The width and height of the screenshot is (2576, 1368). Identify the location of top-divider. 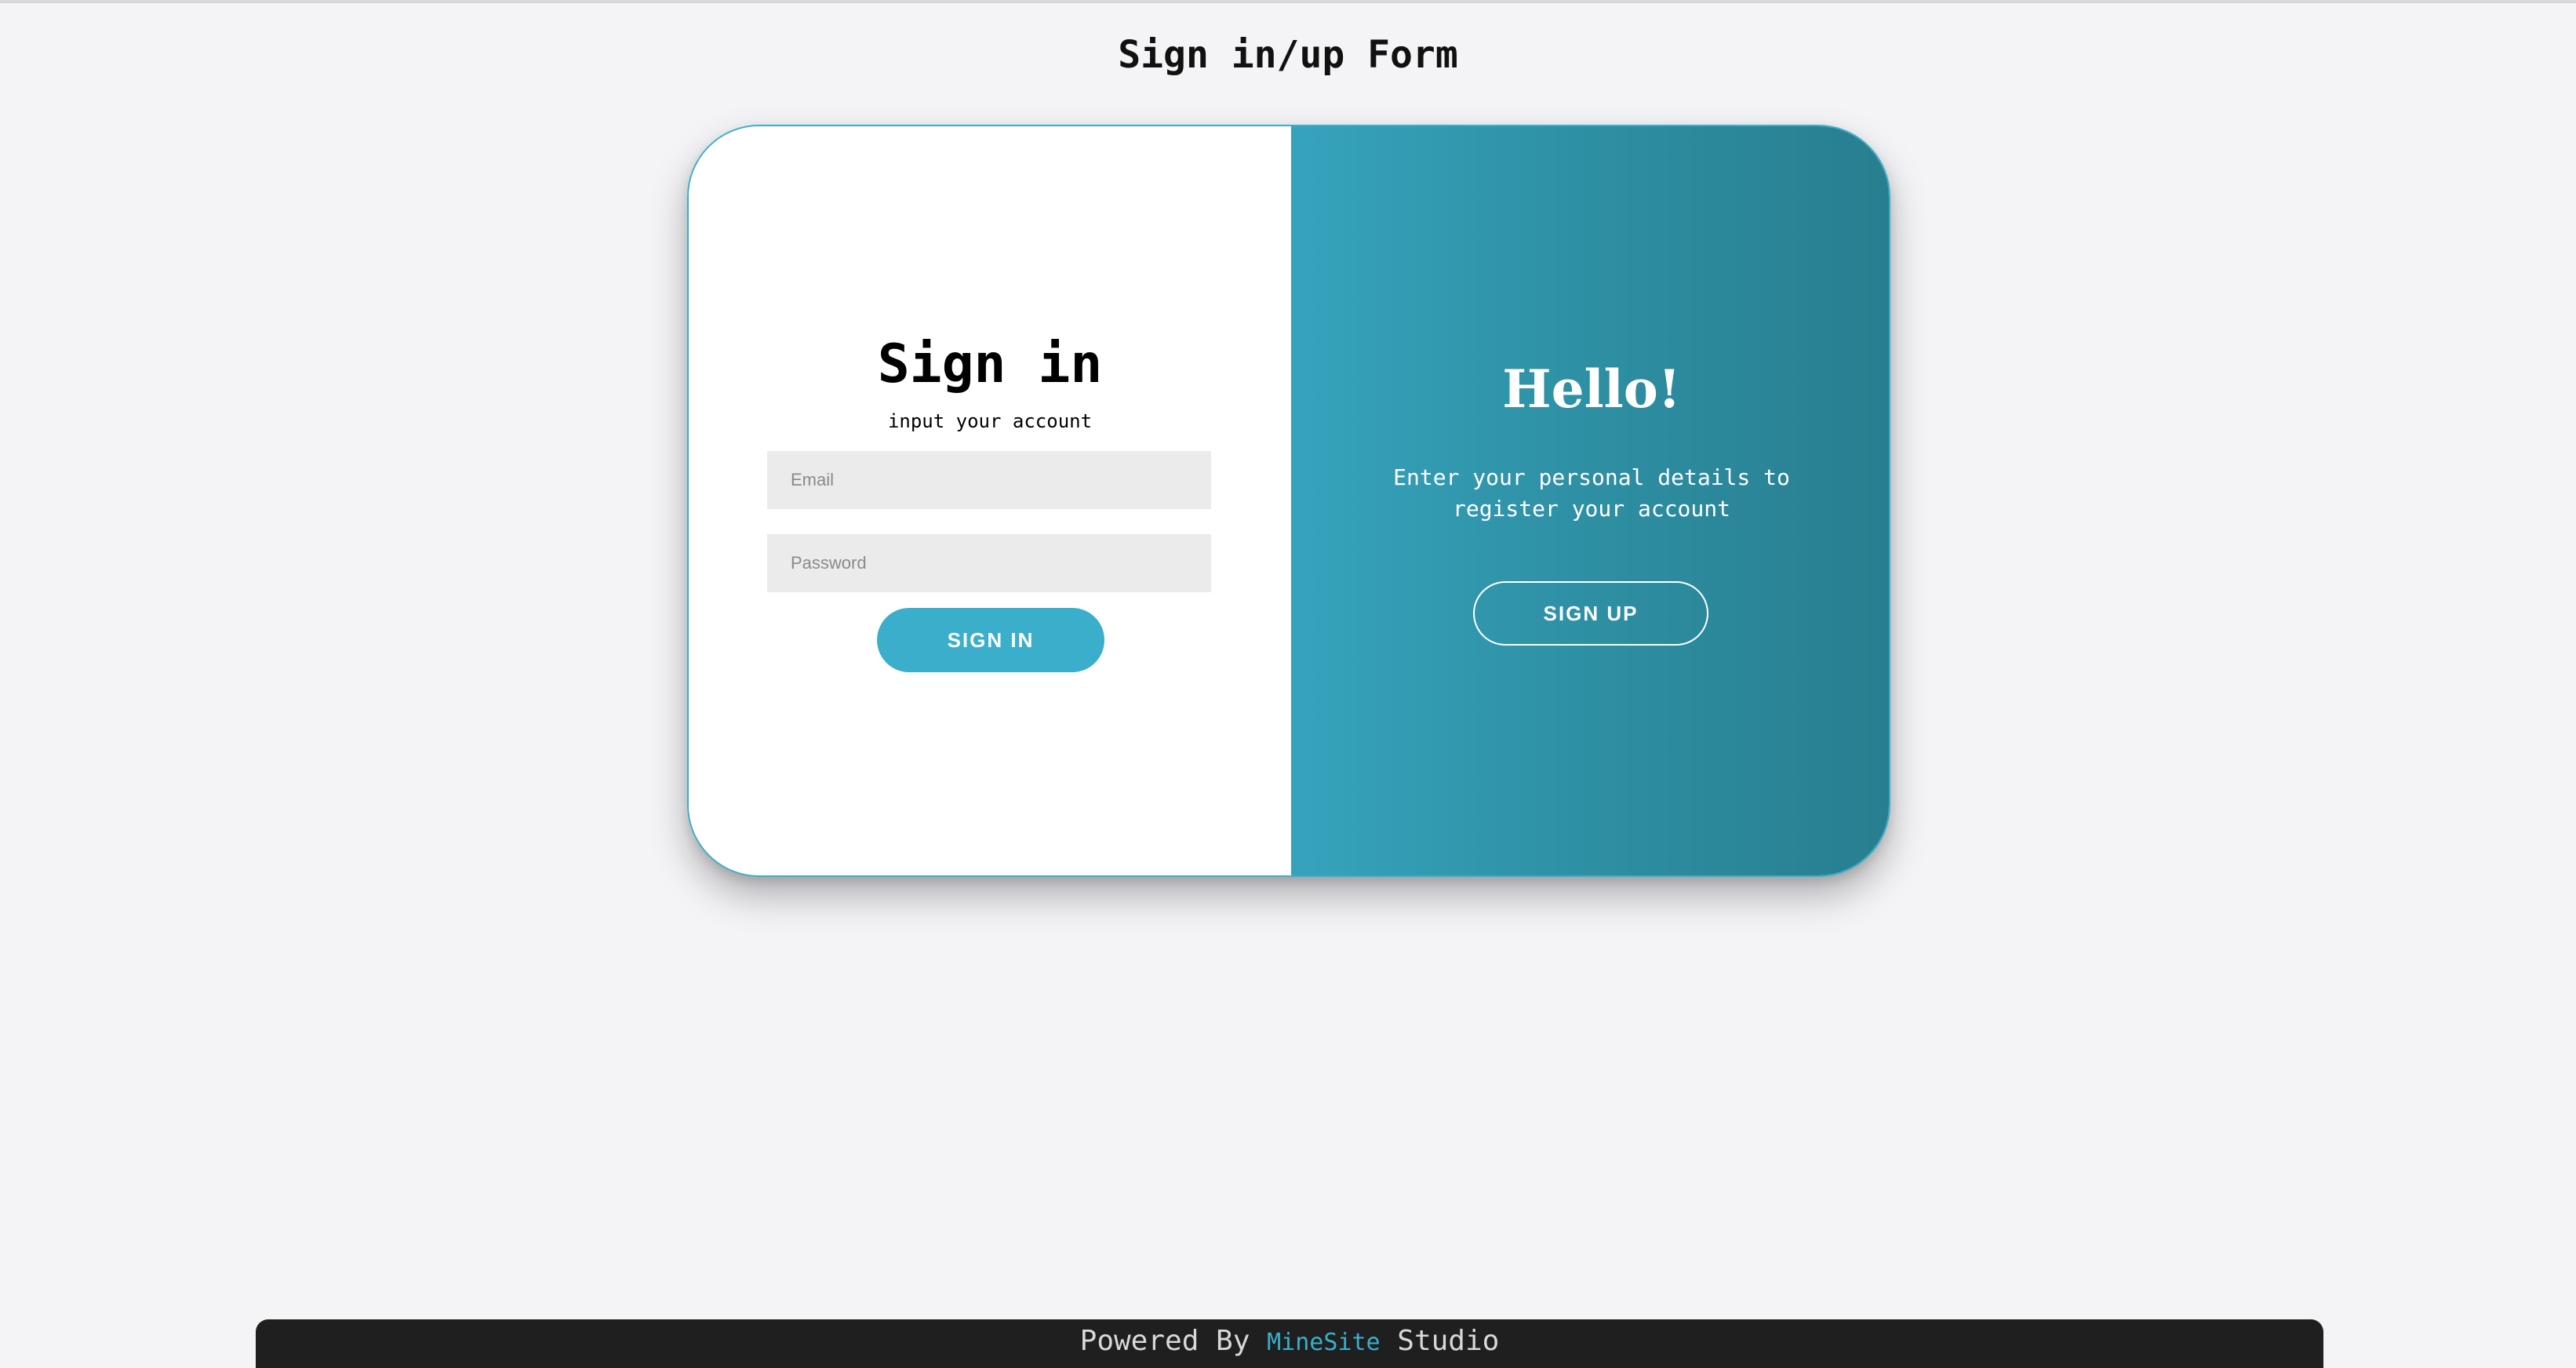
(1288, 1).